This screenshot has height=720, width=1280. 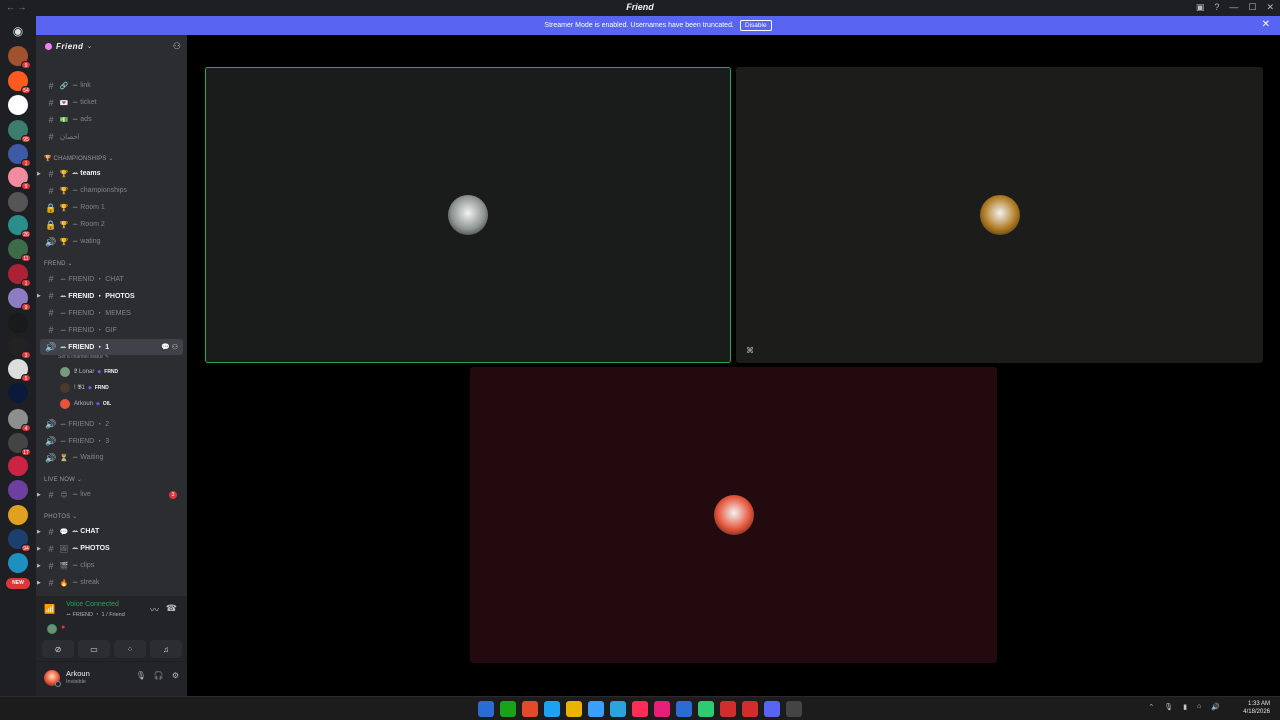 What do you see at coordinates (1151, 707) in the screenshot?
I see `chevron-up-icon: ⌃` at bounding box center [1151, 707].